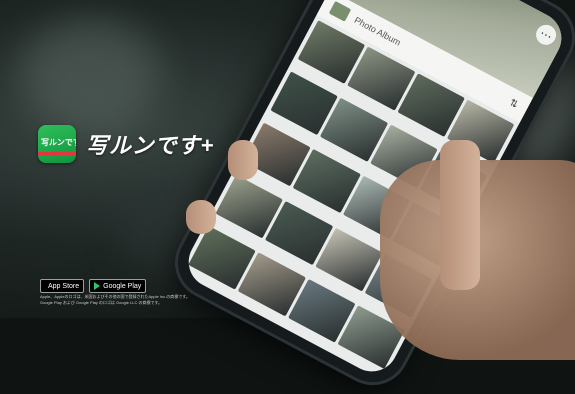 The width and height of the screenshot is (575, 394). I want to click on bokeh-light, so click(90, 75).